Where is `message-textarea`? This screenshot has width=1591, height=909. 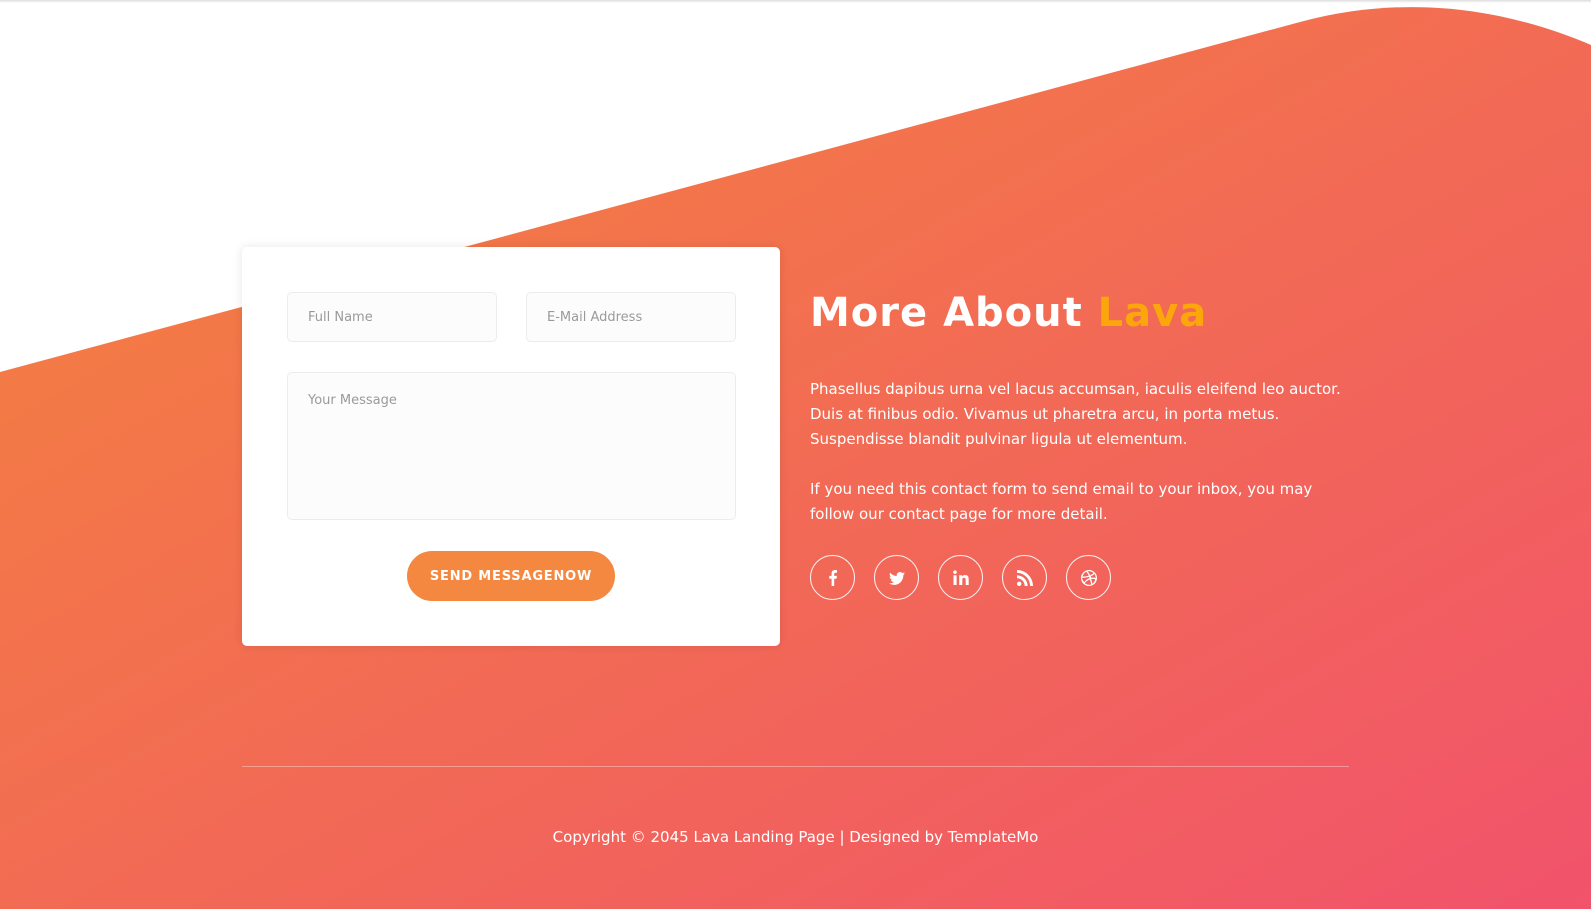 message-textarea is located at coordinates (511, 446).